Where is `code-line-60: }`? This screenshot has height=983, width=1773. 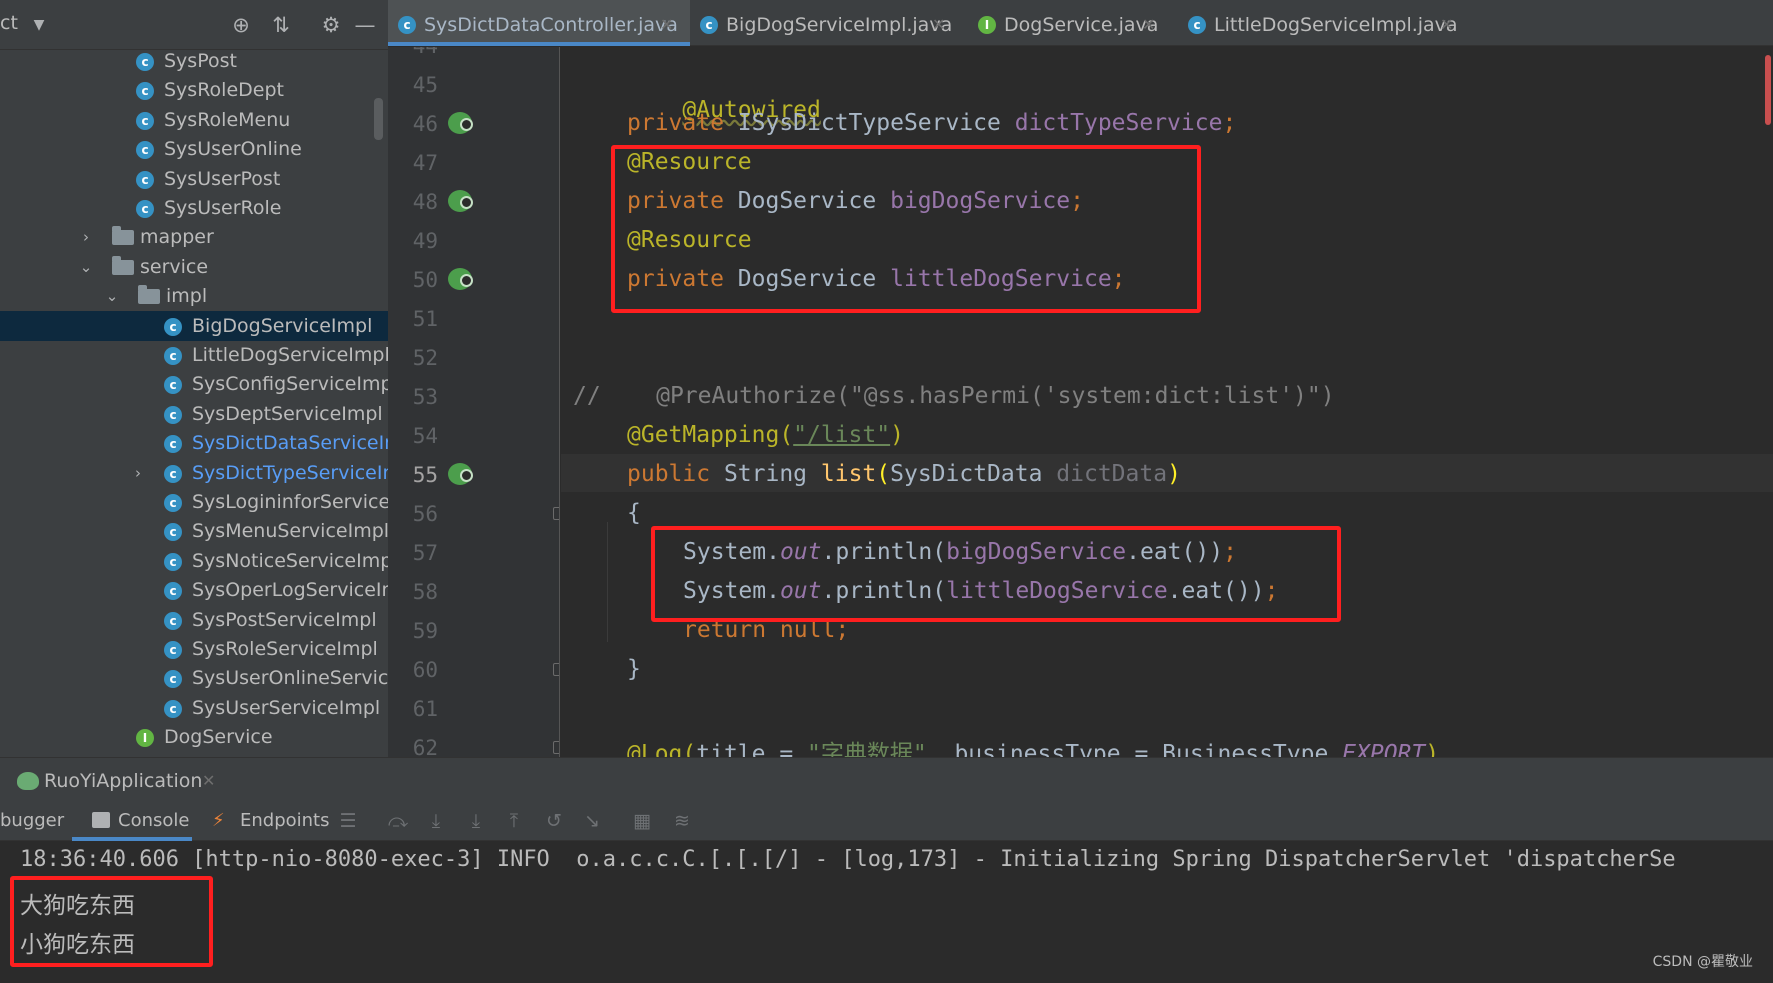 code-line-60: } is located at coordinates (634, 669).